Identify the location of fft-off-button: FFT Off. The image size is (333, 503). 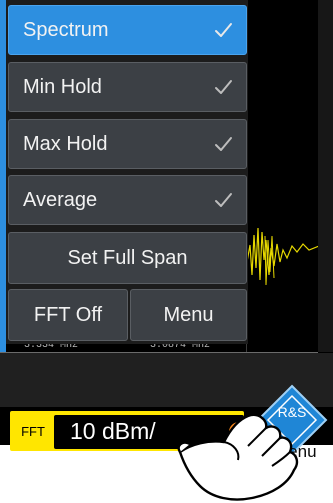
(68, 315).